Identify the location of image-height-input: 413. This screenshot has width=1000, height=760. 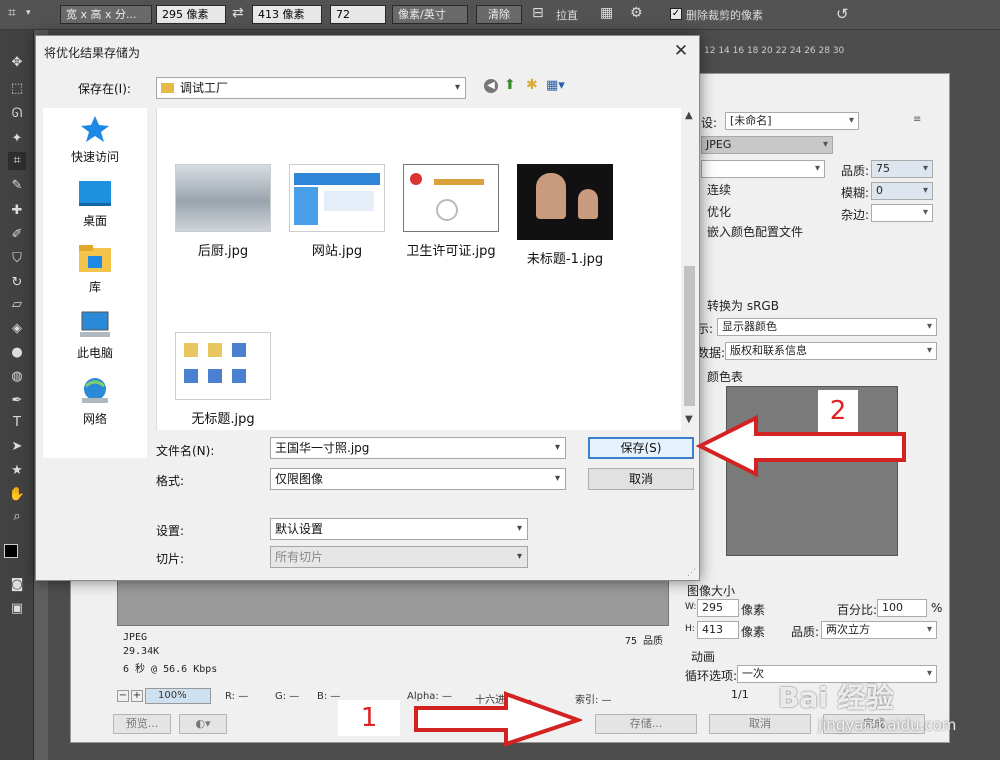
(718, 630).